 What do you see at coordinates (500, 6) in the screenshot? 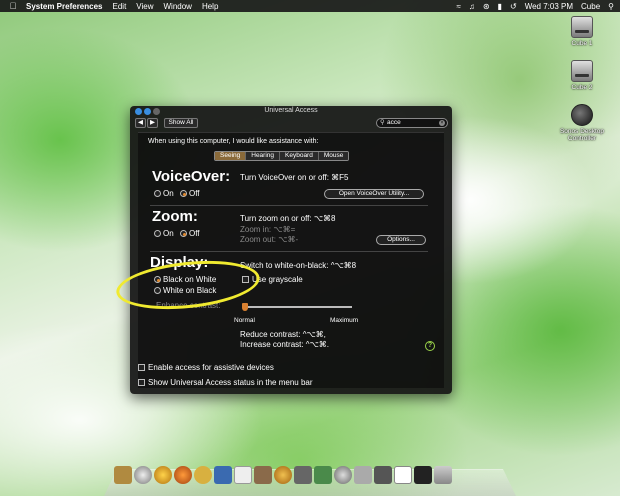
I see `battery-icon: ▮` at bounding box center [500, 6].